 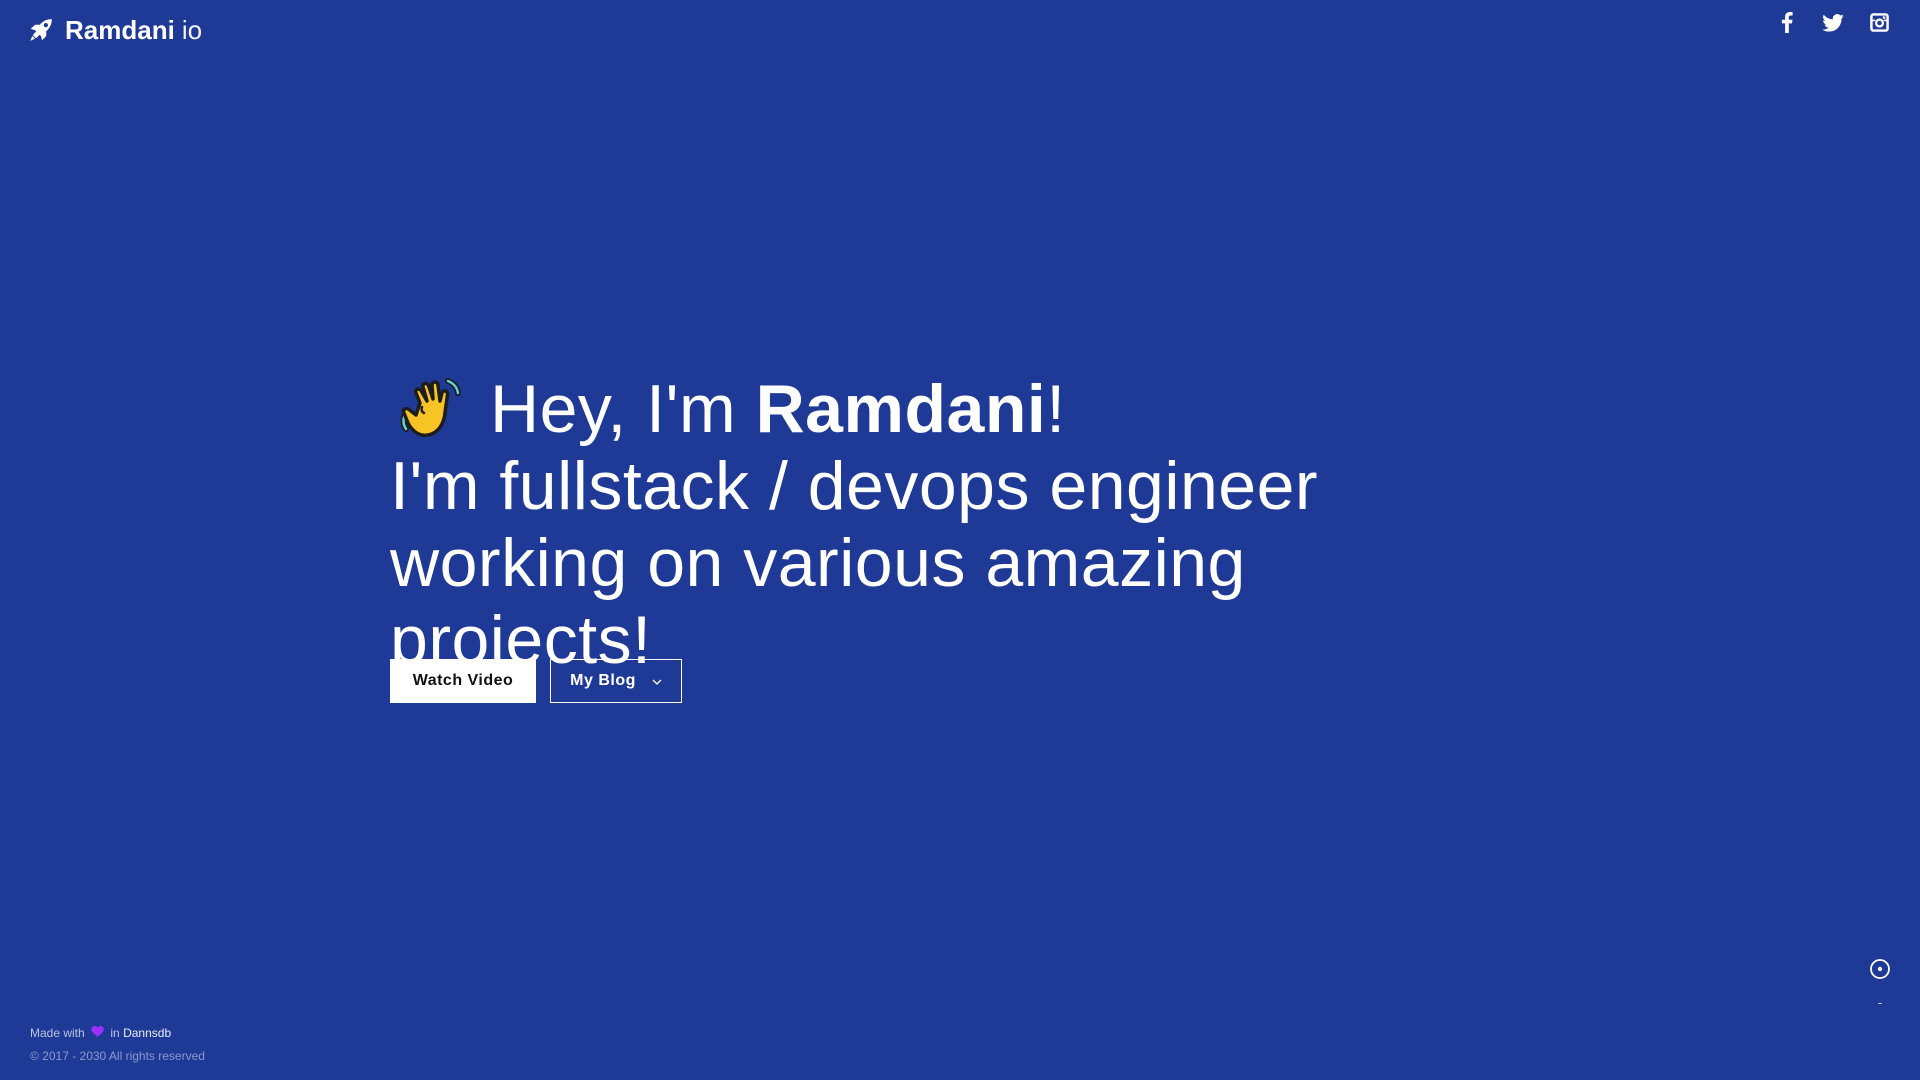 I want to click on twitter-icon, so click(x=1833, y=25).